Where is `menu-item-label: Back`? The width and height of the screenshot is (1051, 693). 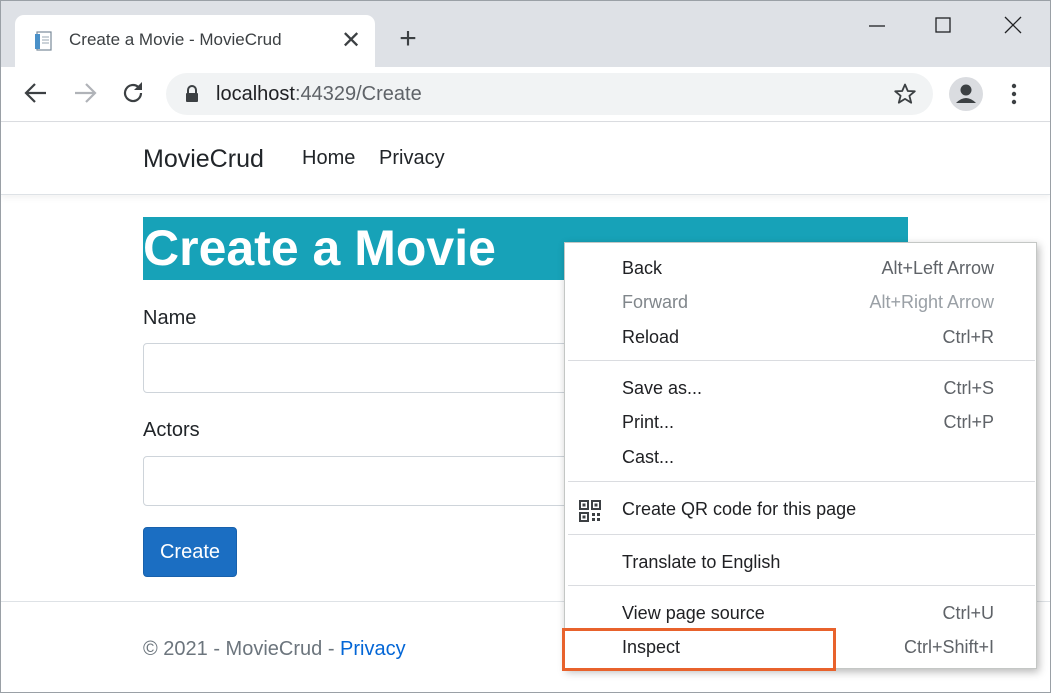
menu-item-label: Back is located at coordinates (642, 268).